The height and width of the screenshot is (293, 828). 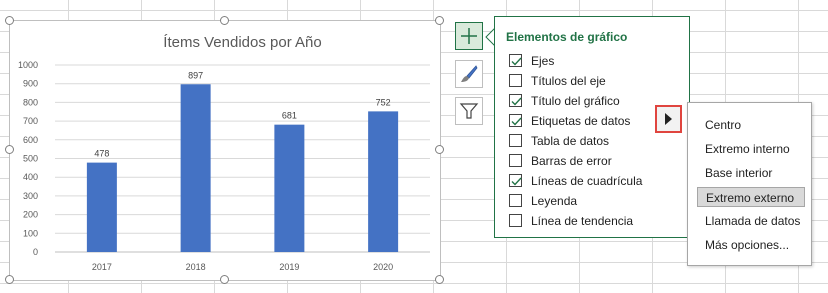 I want to click on resize-handle-bottom-left, so click(x=9, y=279).